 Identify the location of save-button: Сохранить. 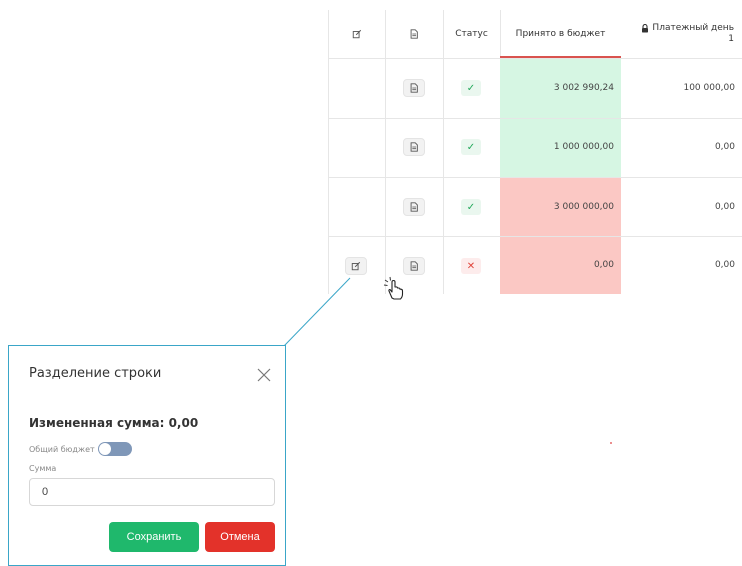
(154, 537).